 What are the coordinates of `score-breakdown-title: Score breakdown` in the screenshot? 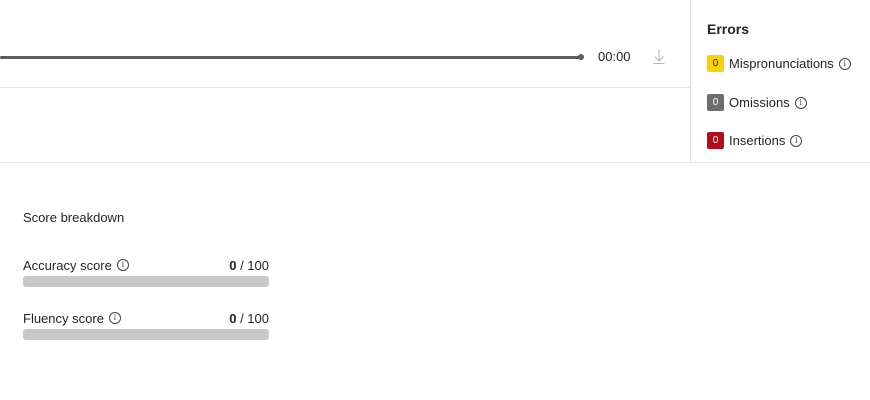 It's located at (74, 217).